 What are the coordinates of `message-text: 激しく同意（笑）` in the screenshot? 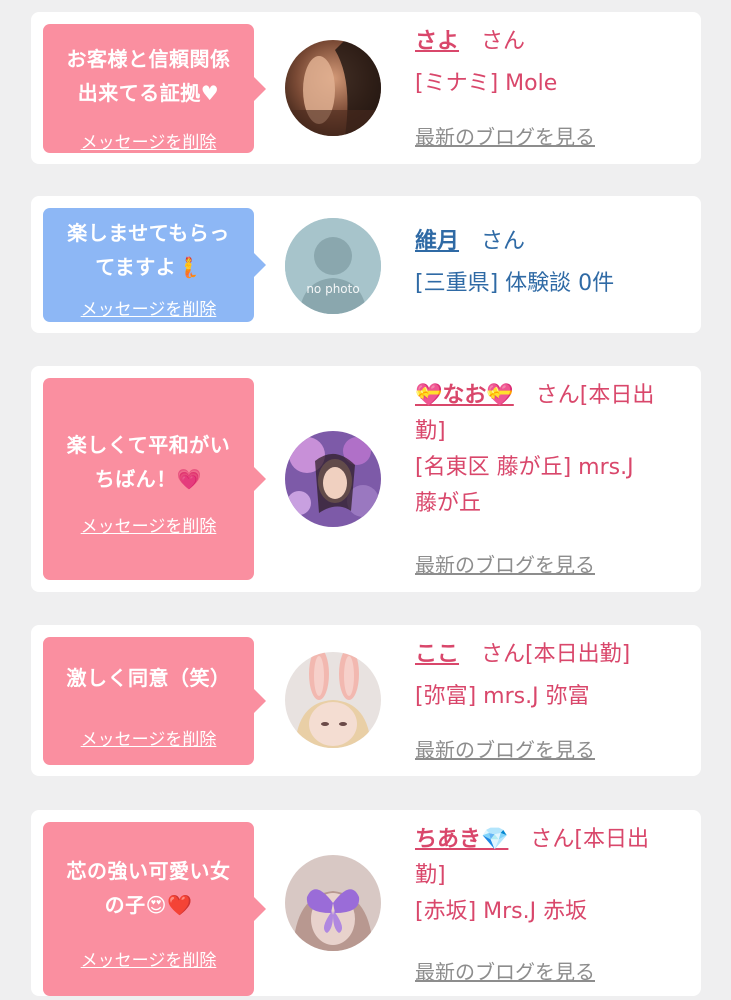 It's located at (148, 678).